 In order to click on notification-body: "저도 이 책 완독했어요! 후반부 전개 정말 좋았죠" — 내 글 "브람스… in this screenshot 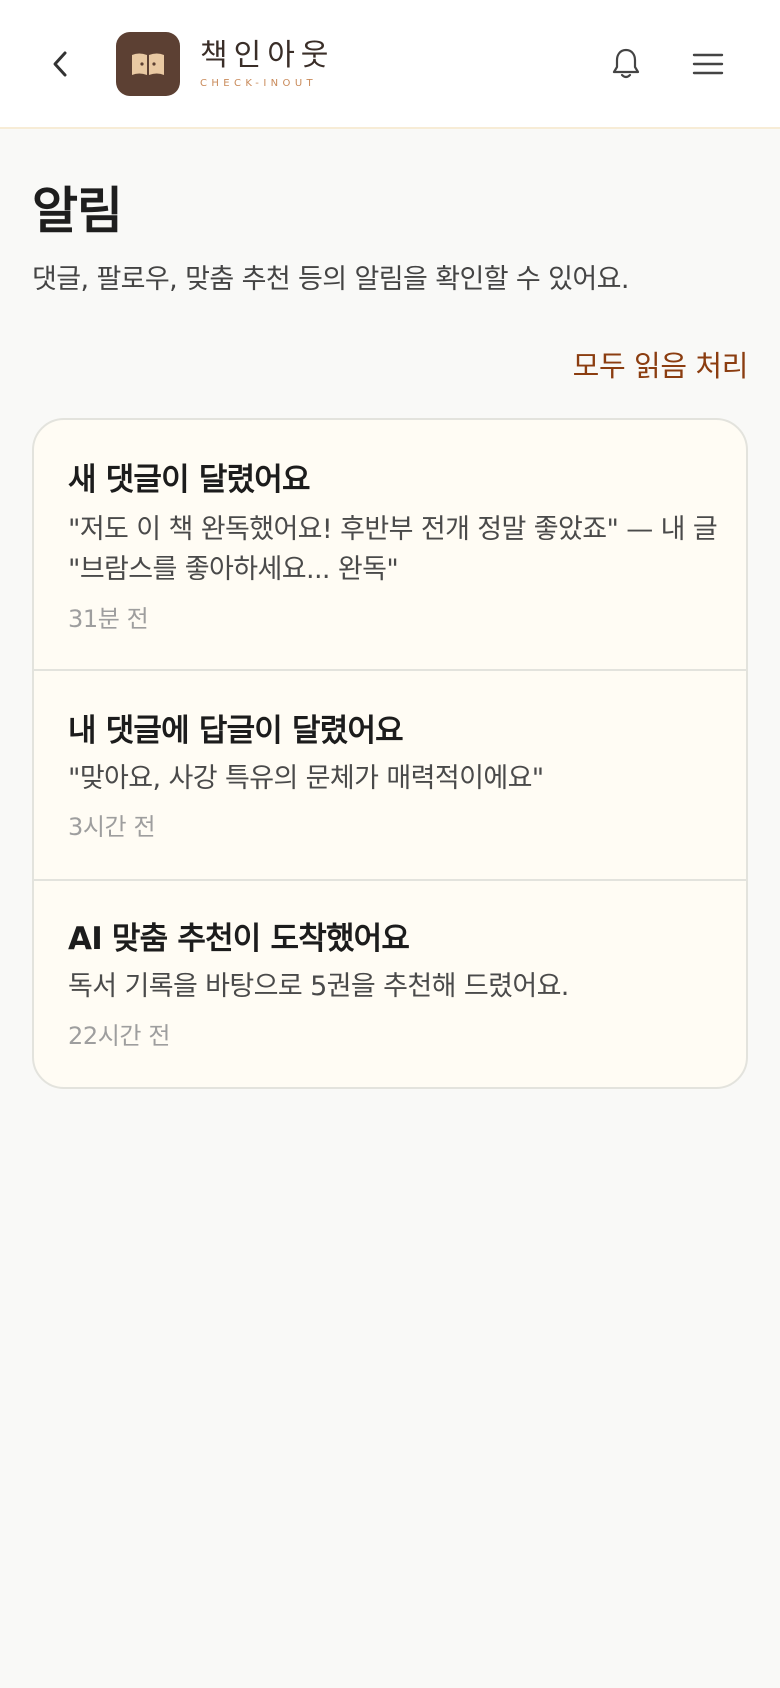, I will do `click(393, 549)`.